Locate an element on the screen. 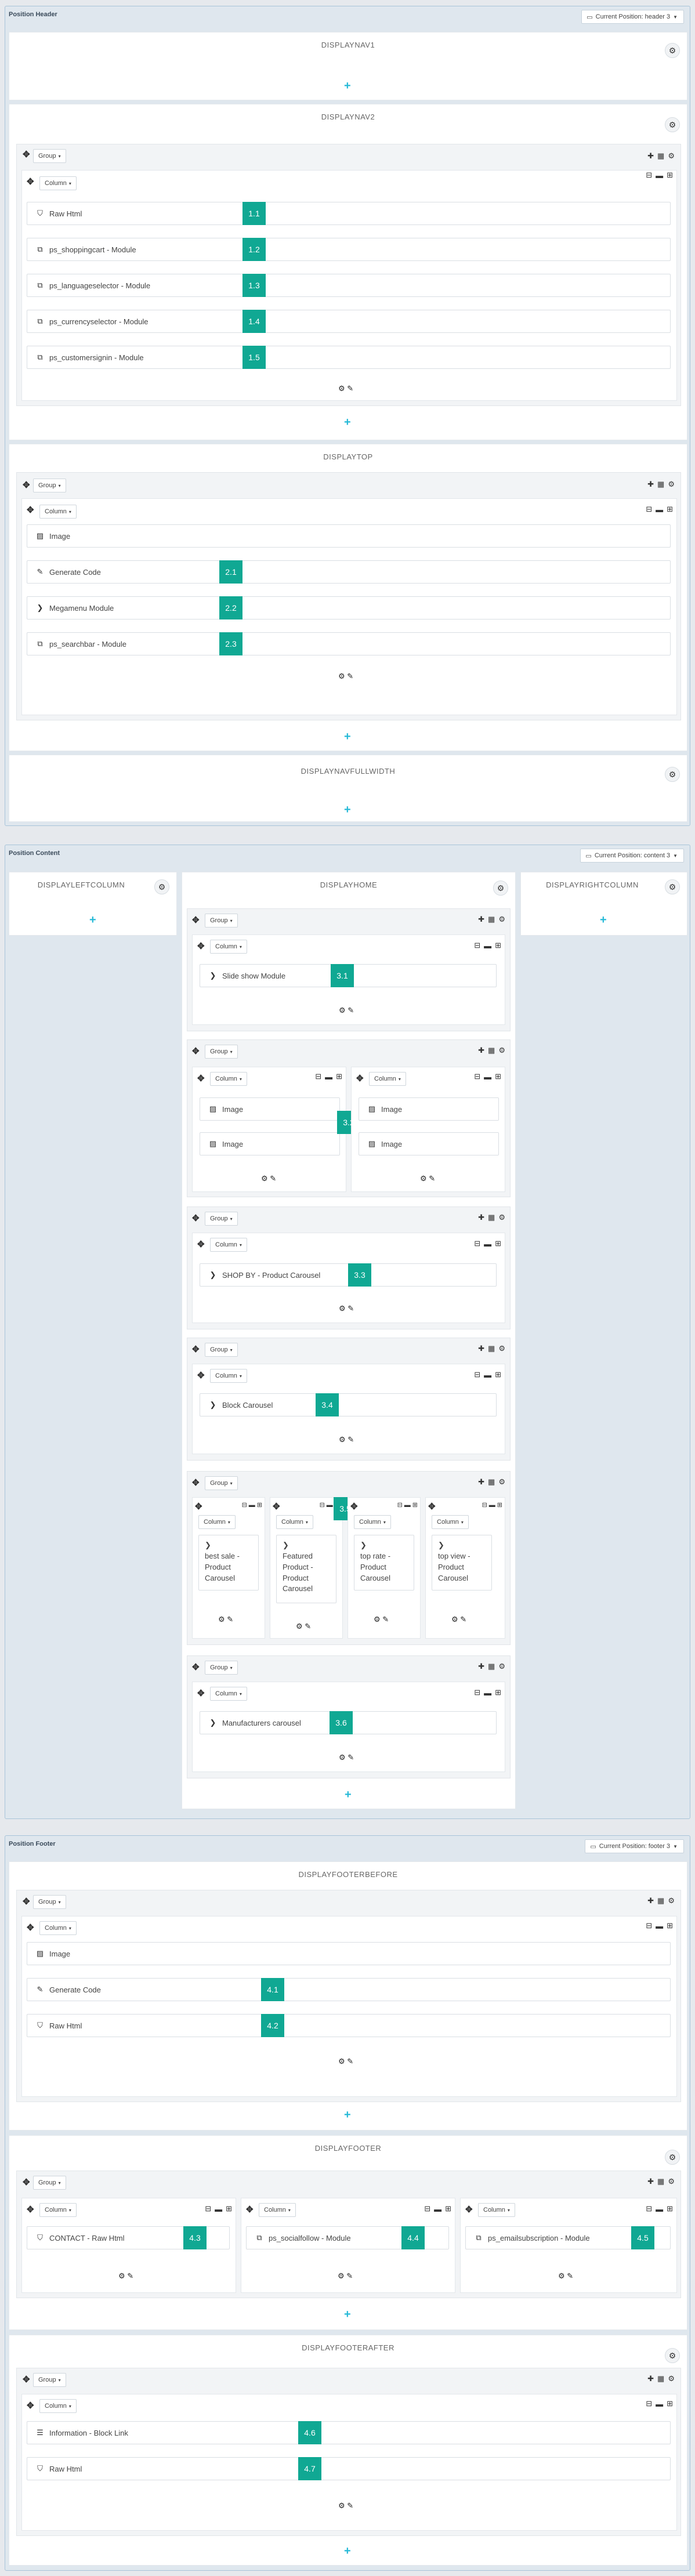  module-item: ❯ Featured Product - Product Carousel is located at coordinates (306, 1569).